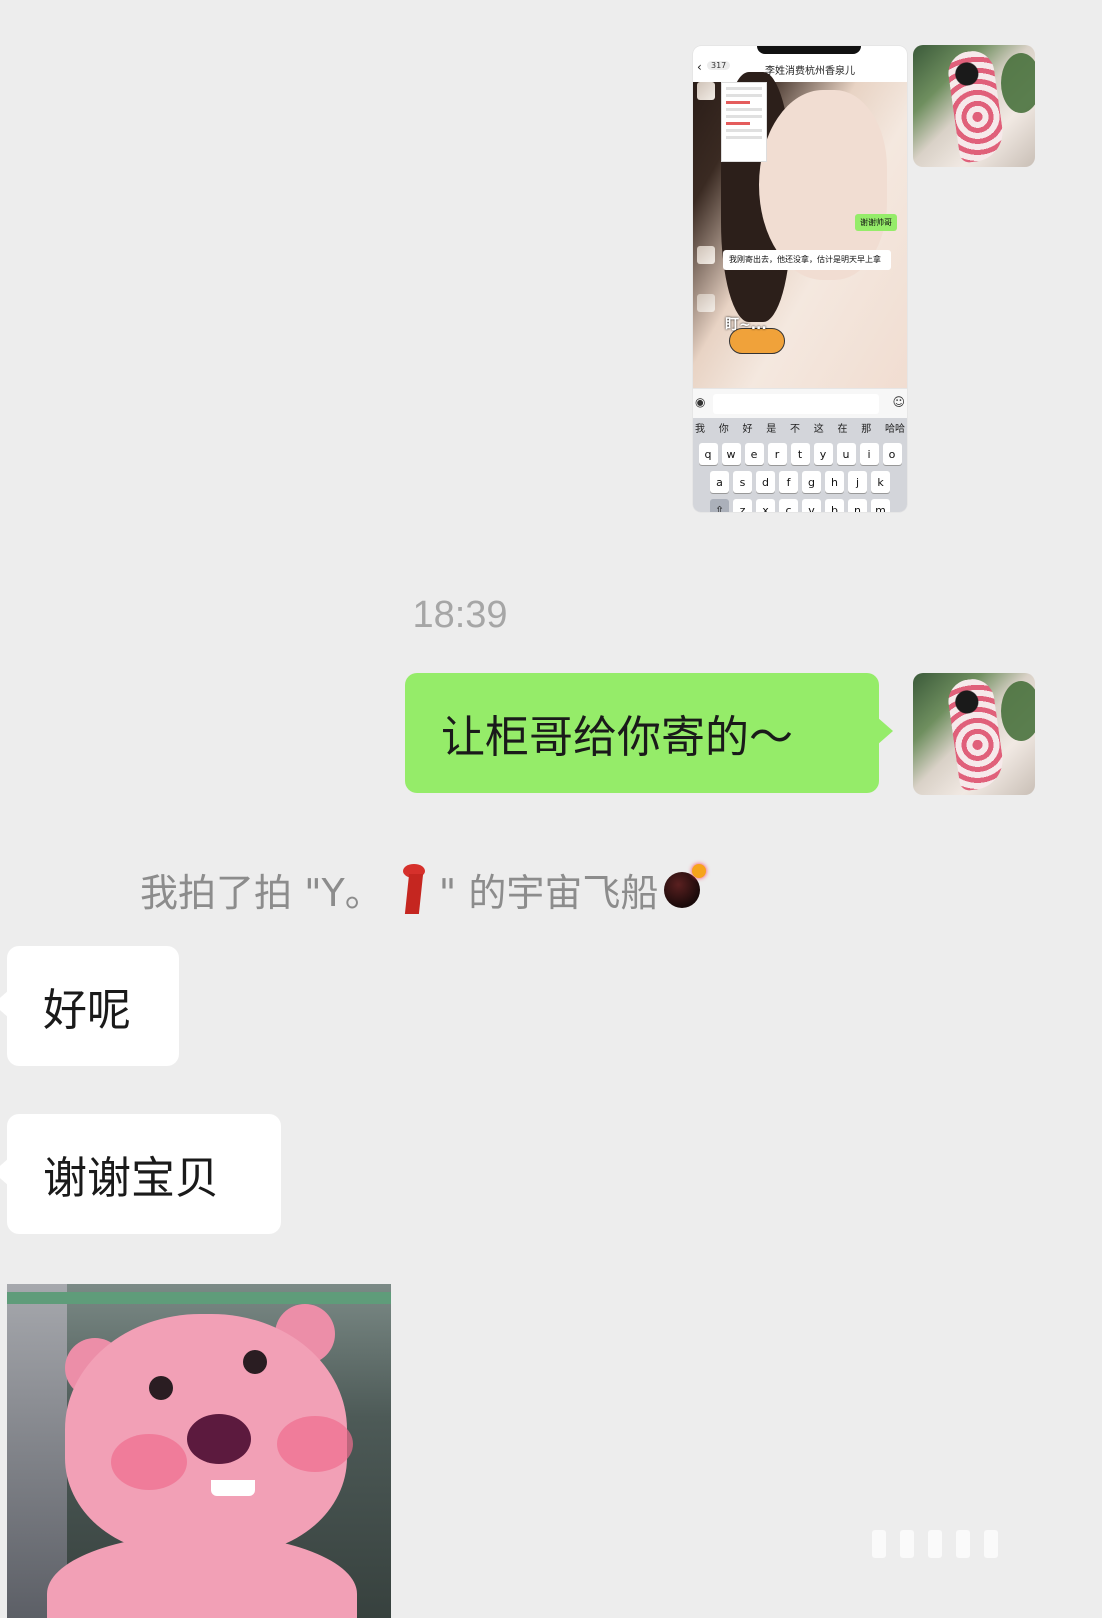  Describe the element at coordinates (834, 505) in the screenshot. I see `keyboard-key: b` at that location.